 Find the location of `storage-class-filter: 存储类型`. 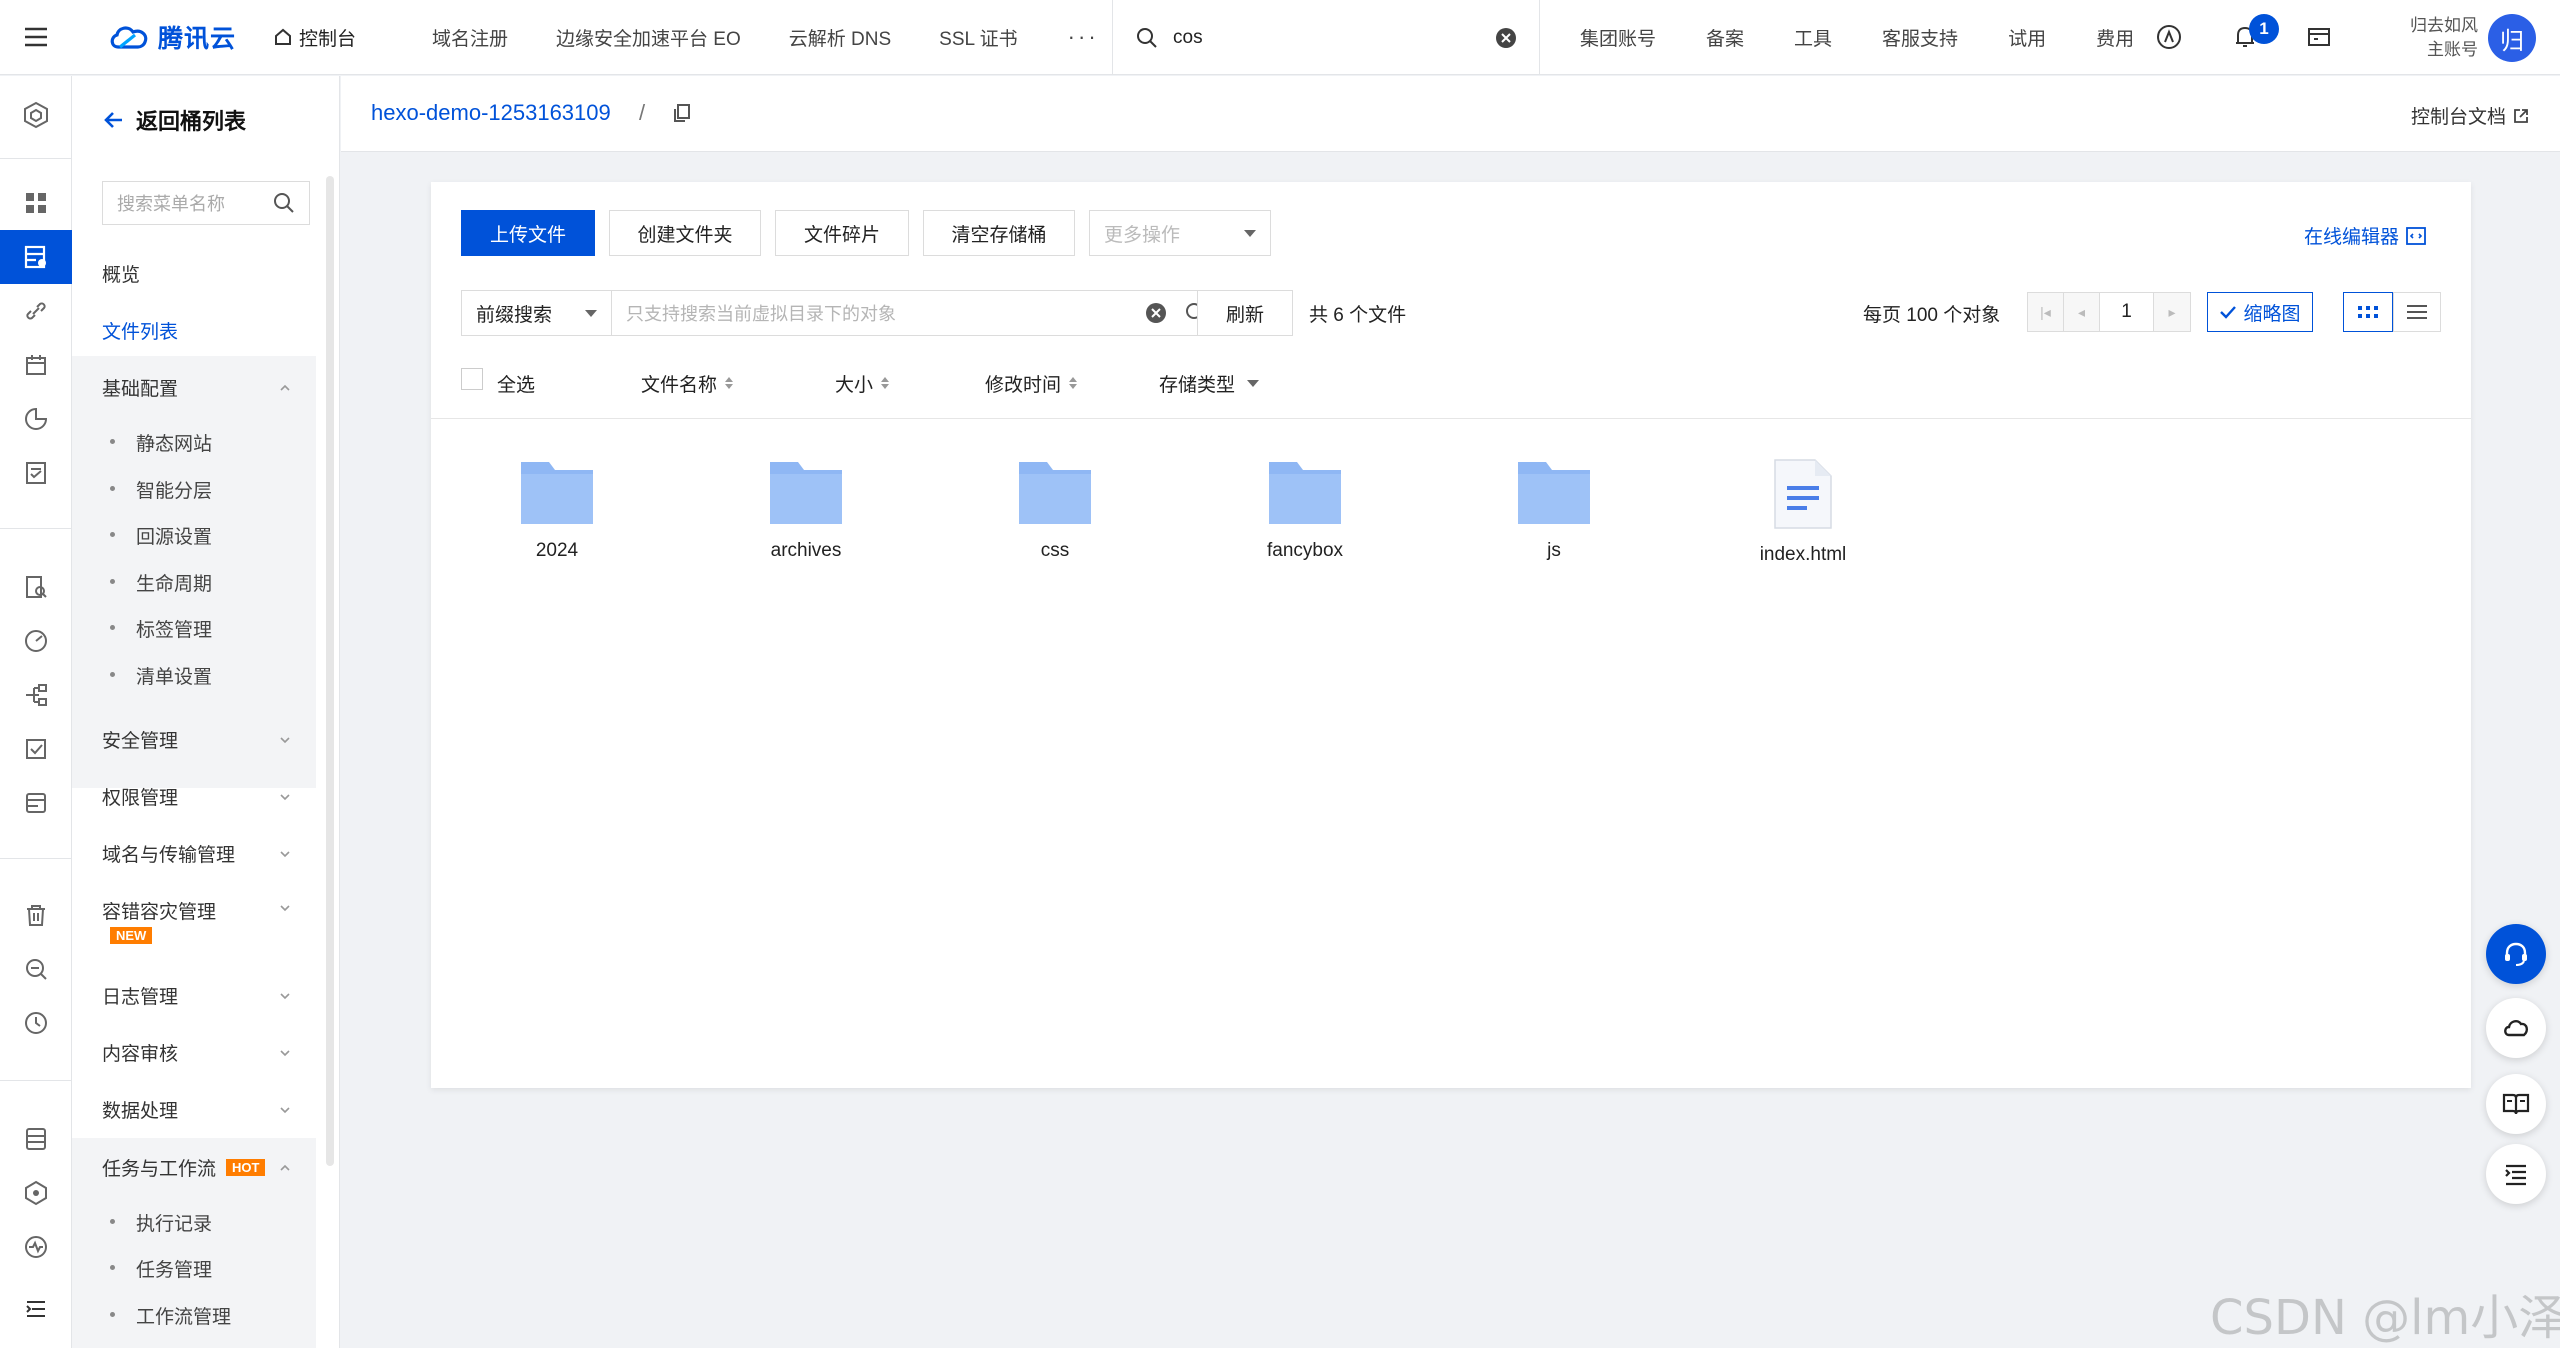

storage-class-filter: 存储类型 is located at coordinates (1209, 383).